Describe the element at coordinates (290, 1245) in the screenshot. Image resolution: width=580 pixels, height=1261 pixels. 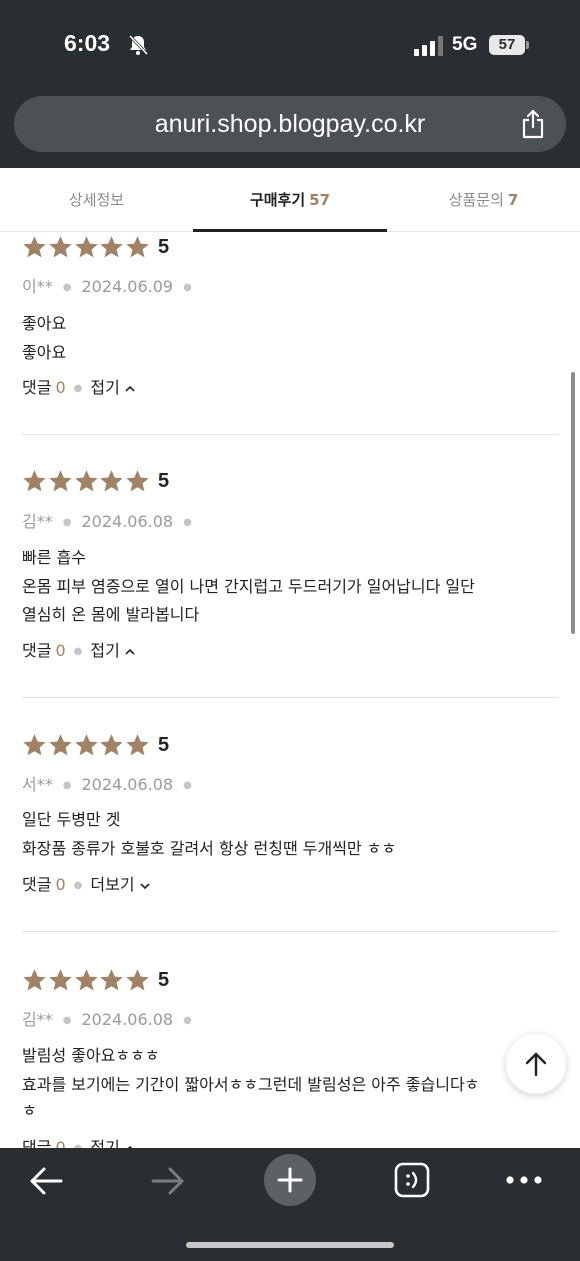
I see `home-indicator` at that location.